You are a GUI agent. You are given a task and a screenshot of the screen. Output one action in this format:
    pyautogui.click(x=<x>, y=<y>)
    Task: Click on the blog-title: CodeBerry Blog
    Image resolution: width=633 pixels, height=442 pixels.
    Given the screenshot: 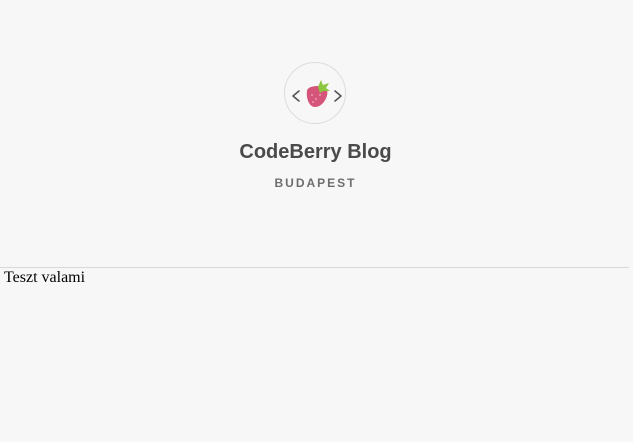 What is the action you would take?
    pyautogui.click(x=315, y=152)
    